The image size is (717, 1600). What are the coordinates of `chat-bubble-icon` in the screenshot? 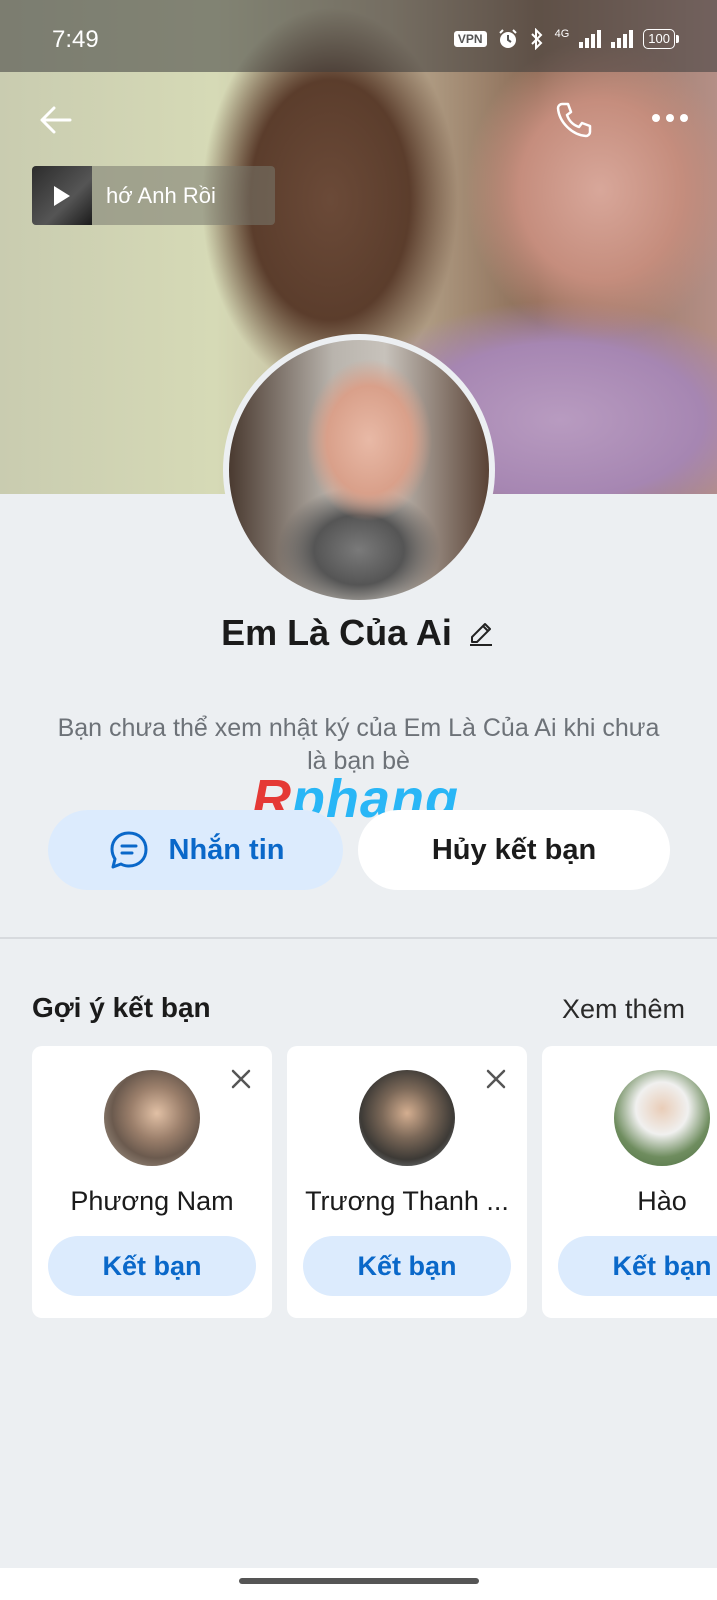 It's located at (128, 850).